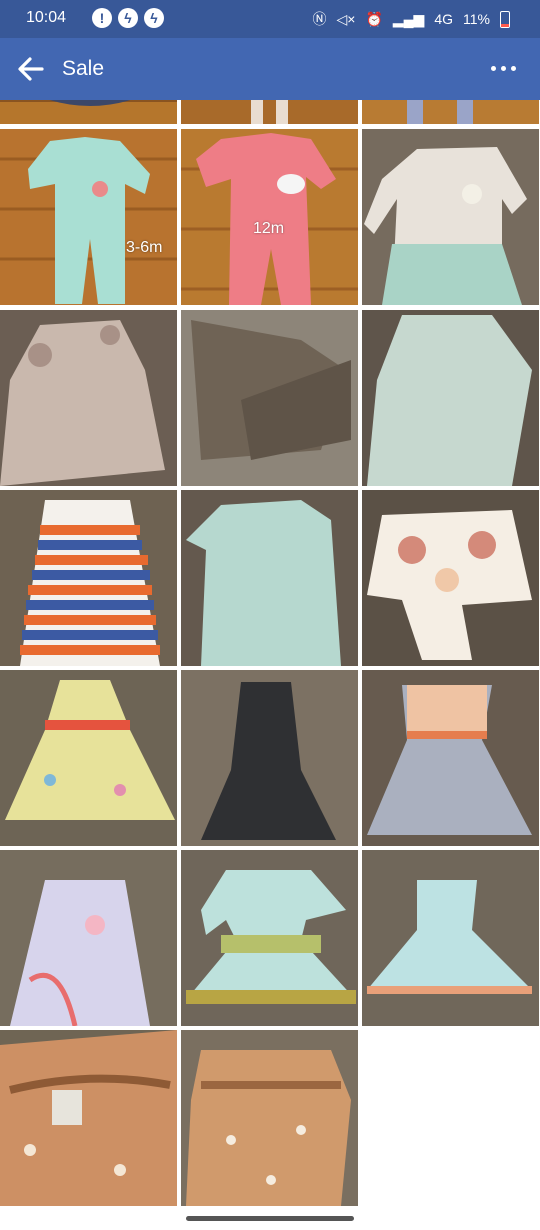 The height and width of the screenshot is (1230, 540). Describe the element at coordinates (270, 1218) in the screenshot. I see `navigation-handle` at that location.